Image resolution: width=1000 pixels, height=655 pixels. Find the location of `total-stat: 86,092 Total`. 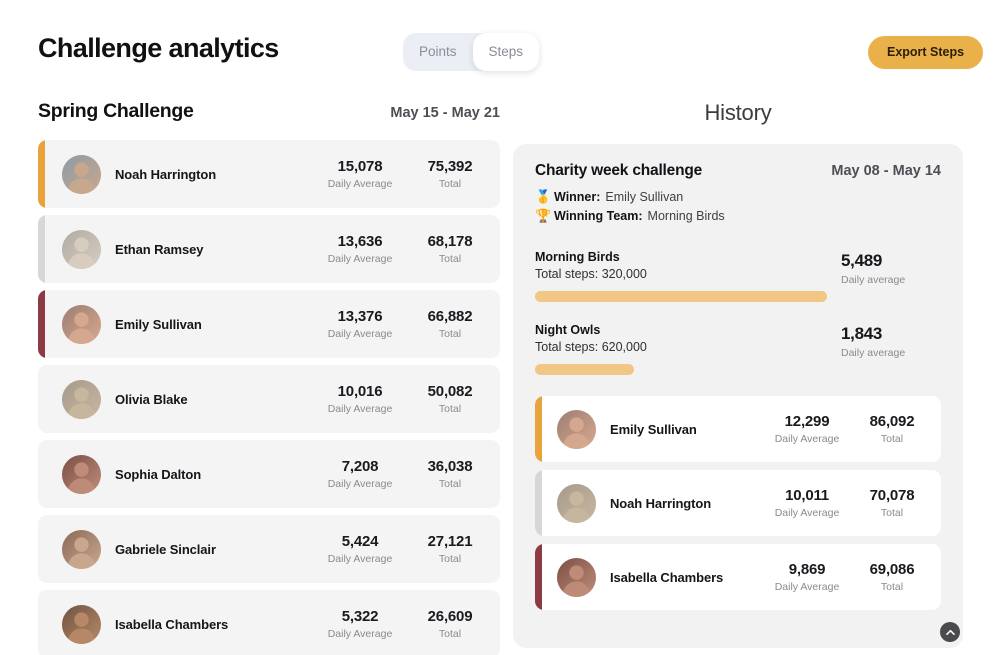

total-stat: 86,092 Total is located at coordinates (892, 429).